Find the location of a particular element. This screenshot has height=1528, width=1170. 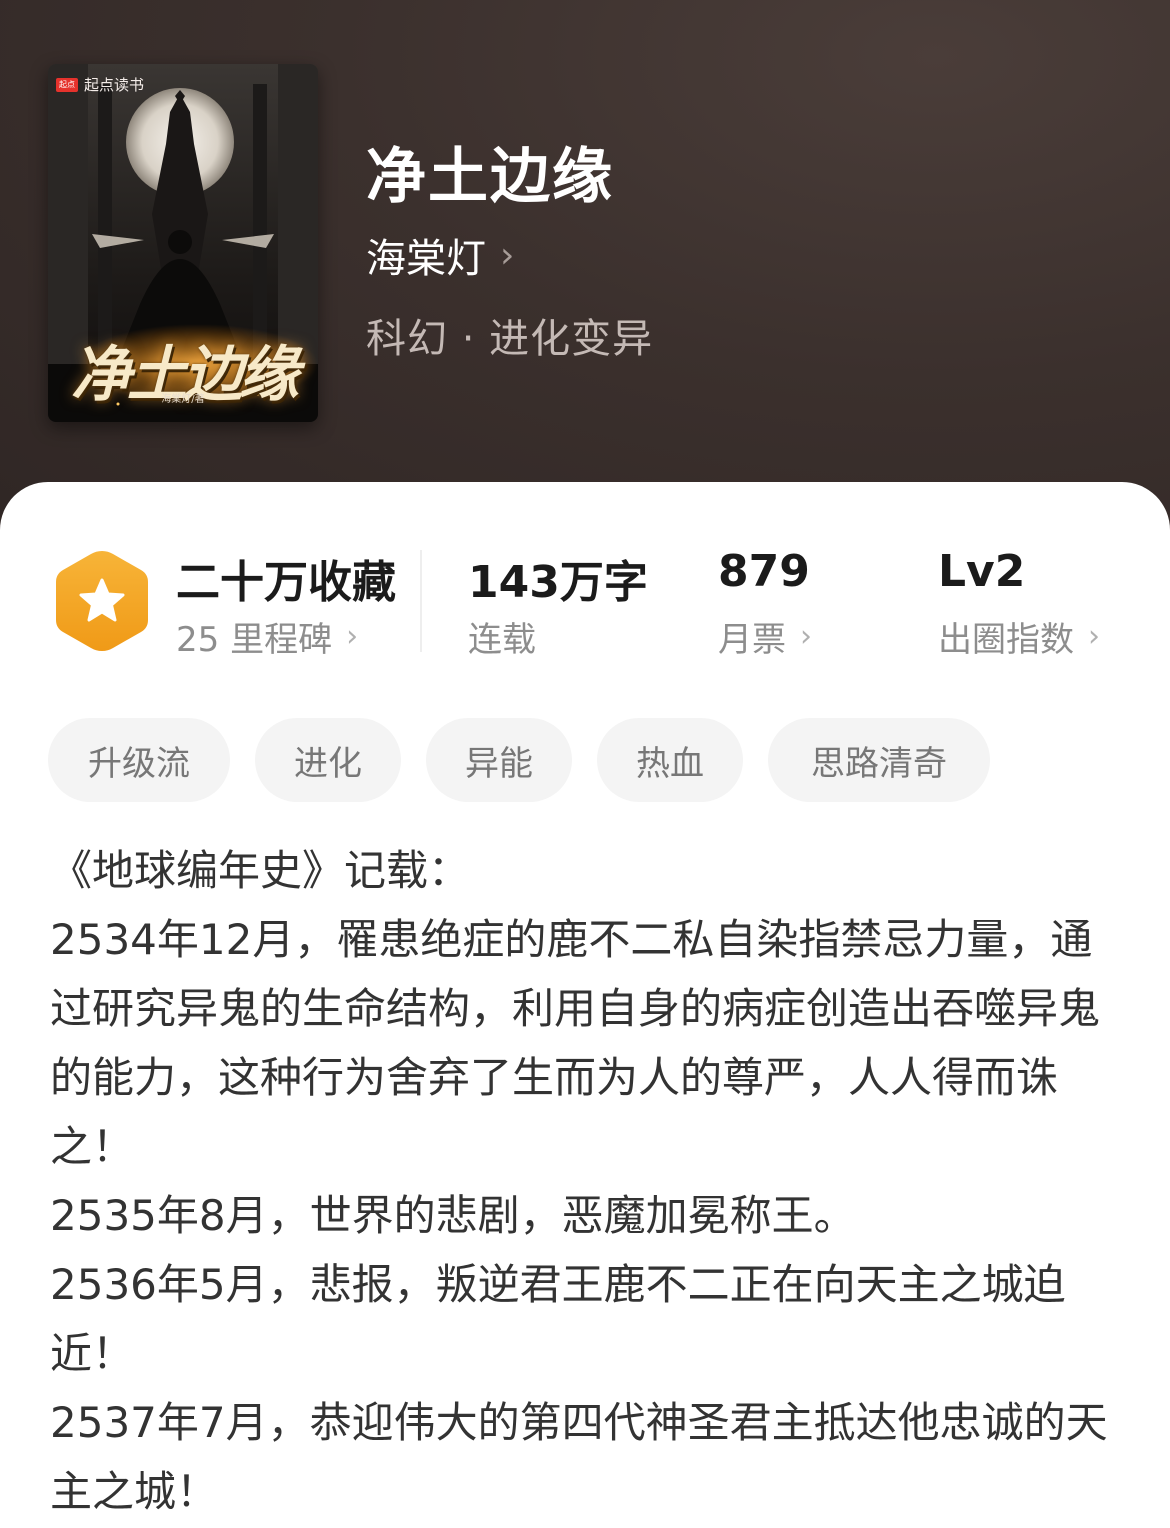

tag-chip: 思路清奇 is located at coordinates (879, 760).